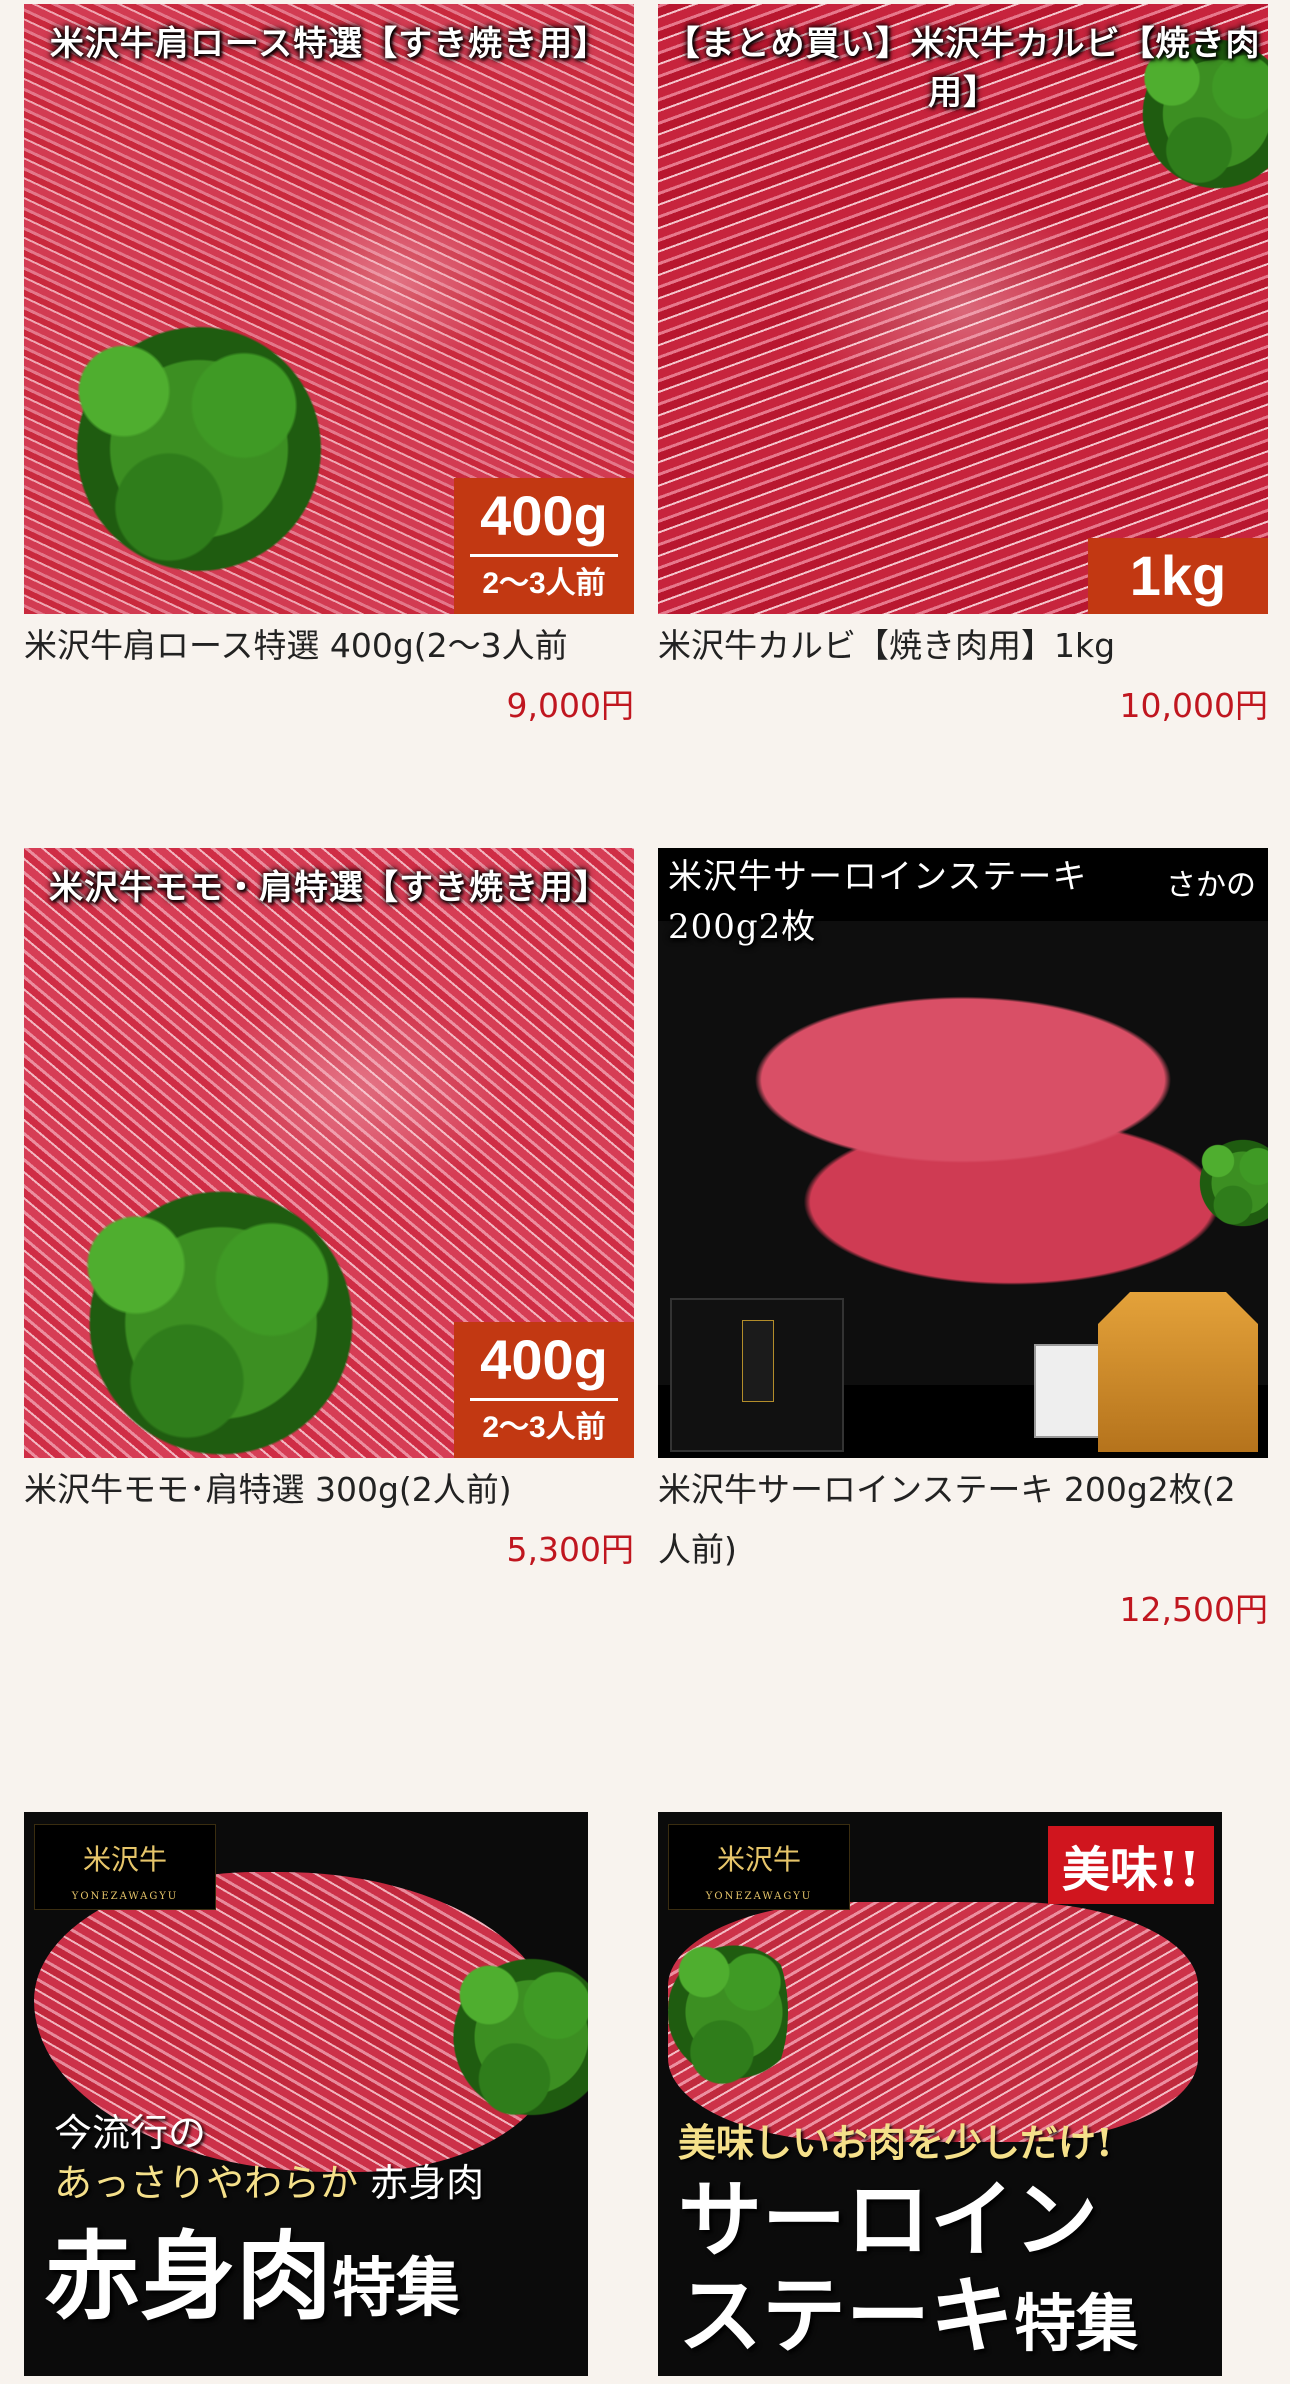  What do you see at coordinates (895, 2142) in the screenshot?
I see `banner-catchphrase: 美味しいお肉を少しだけ!` at bounding box center [895, 2142].